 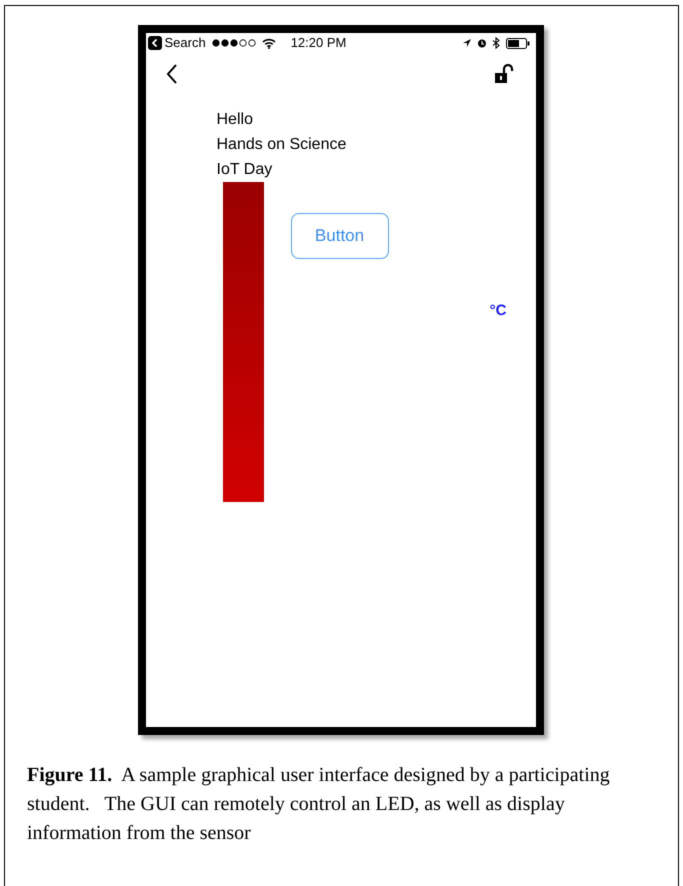 I want to click on back-label: Search, so click(x=185, y=43).